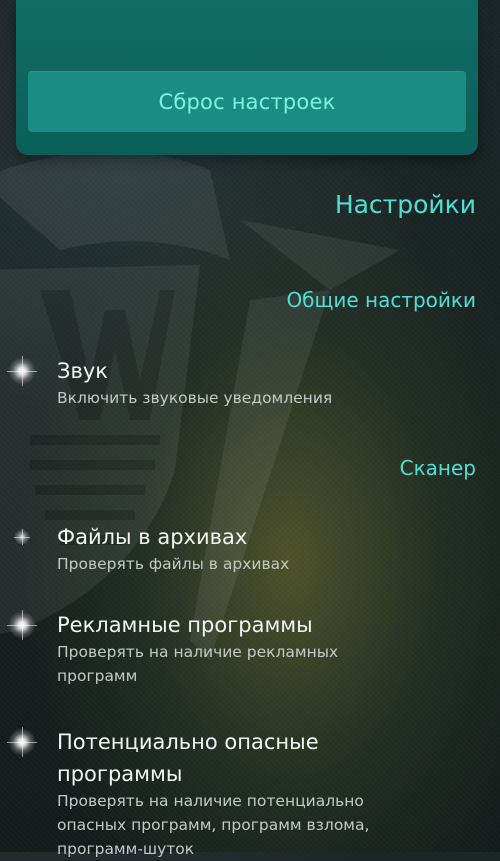  Describe the element at coordinates (250, 385) in the screenshot. I see `setting-sound: Звук Включить звуковые уведомления` at that location.